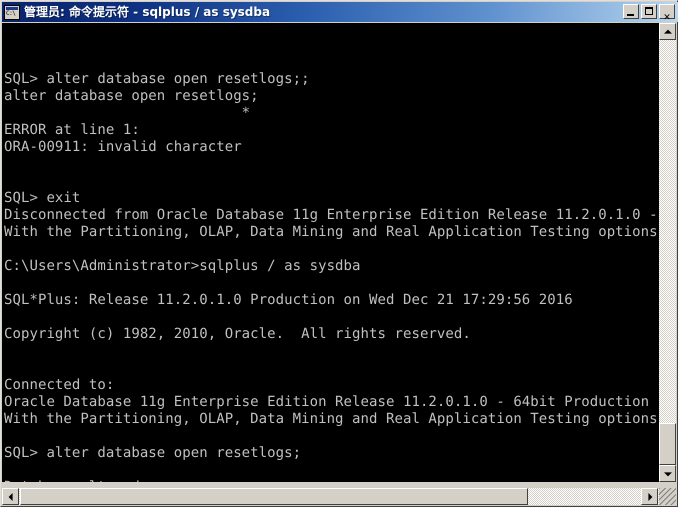  I want to click on window-title: 管理员: 命令提示符 - sqlplus / as sysdba, so click(147, 12).